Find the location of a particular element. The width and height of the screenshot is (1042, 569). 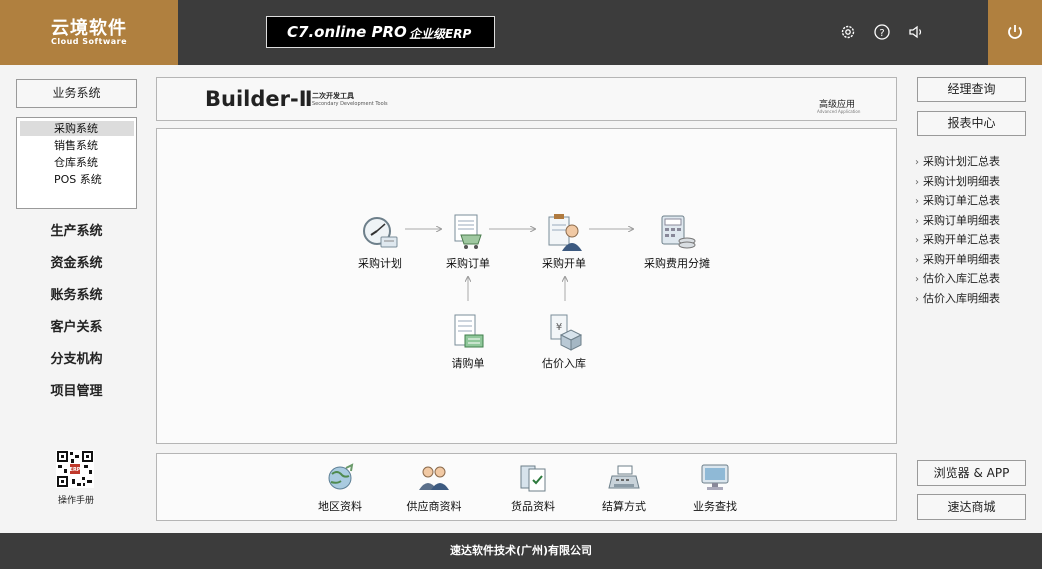

report-link: › 采购计划汇总表 is located at coordinates (975, 162).